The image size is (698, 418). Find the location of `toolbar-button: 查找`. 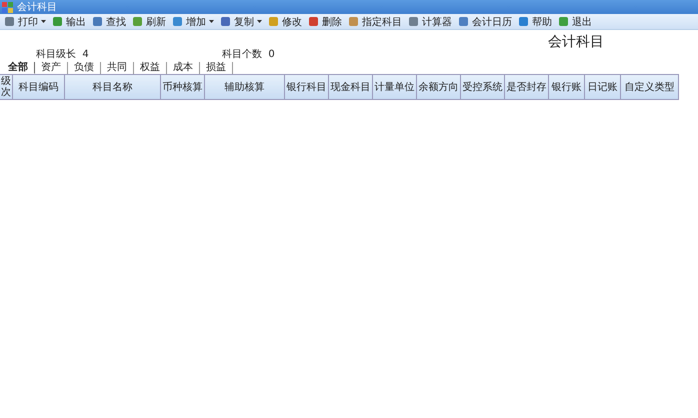

toolbar-button: 查找 is located at coordinates (109, 21).